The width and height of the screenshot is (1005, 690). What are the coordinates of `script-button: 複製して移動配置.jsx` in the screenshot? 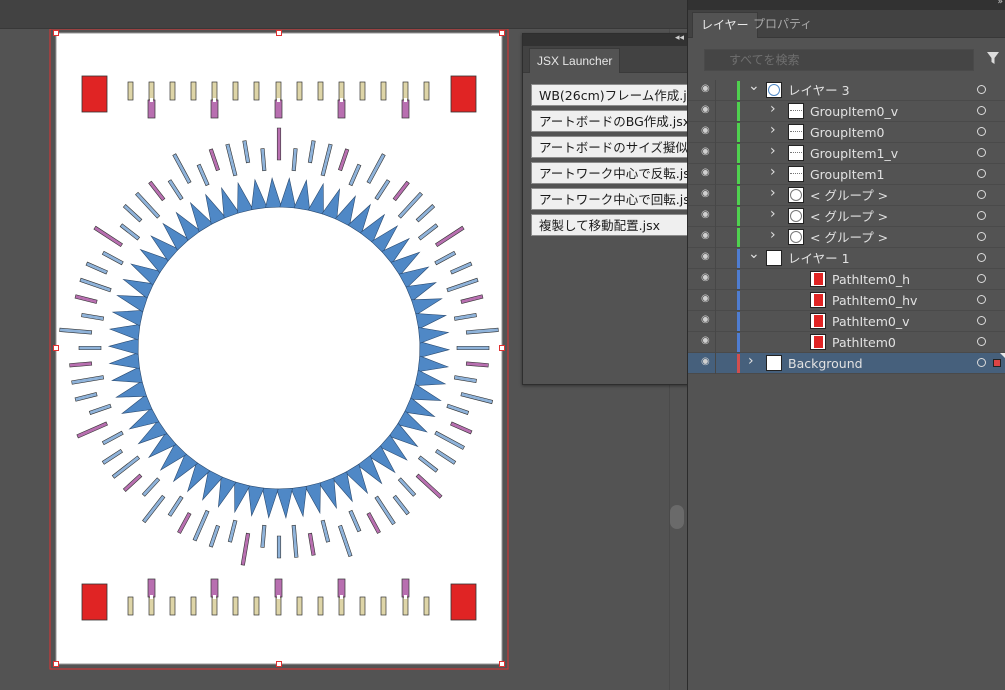 It's located at (611, 225).